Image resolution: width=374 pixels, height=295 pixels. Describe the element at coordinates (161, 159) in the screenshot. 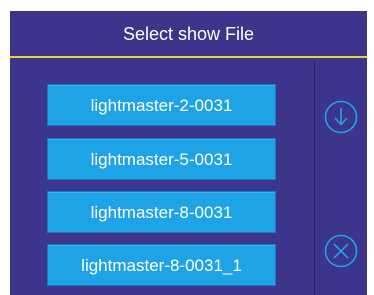

I see `file-item-2: lightmaster-5-0031` at that location.